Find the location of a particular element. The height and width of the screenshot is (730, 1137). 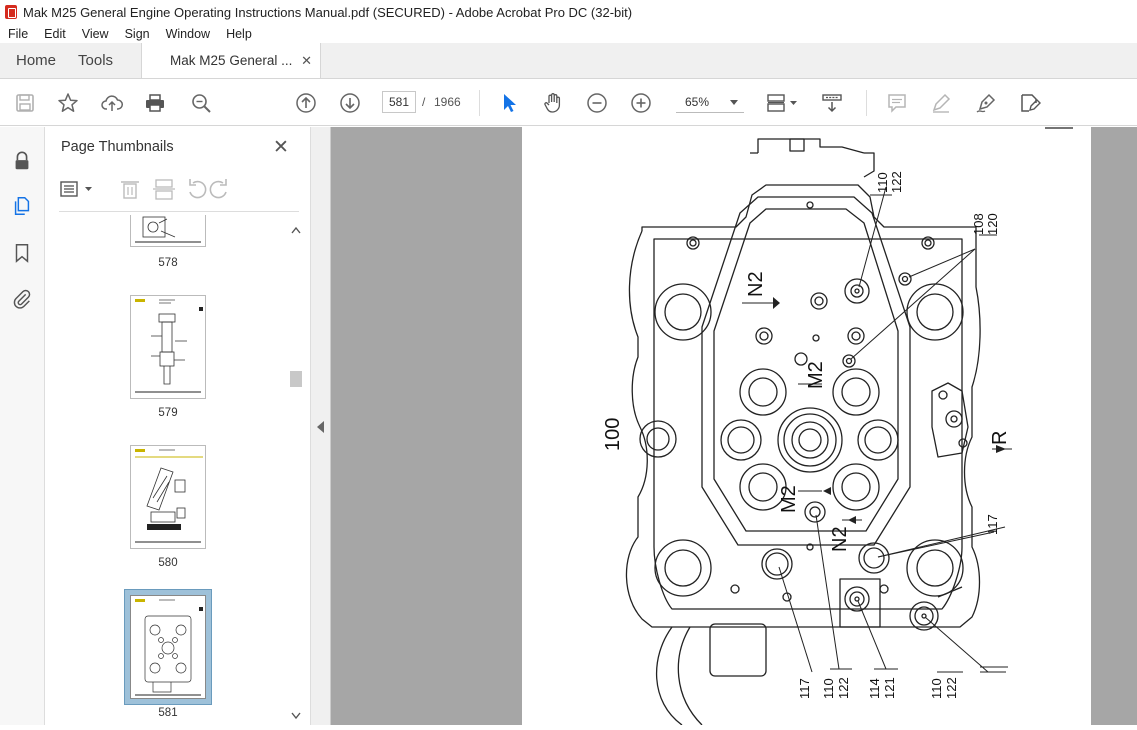

zoom-in-icon is located at coordinates (641, 103).